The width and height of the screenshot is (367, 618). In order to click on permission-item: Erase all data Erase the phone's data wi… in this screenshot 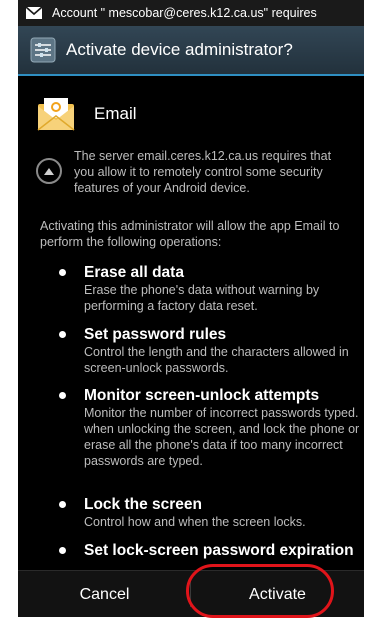, I will do `click(209, 289)`.